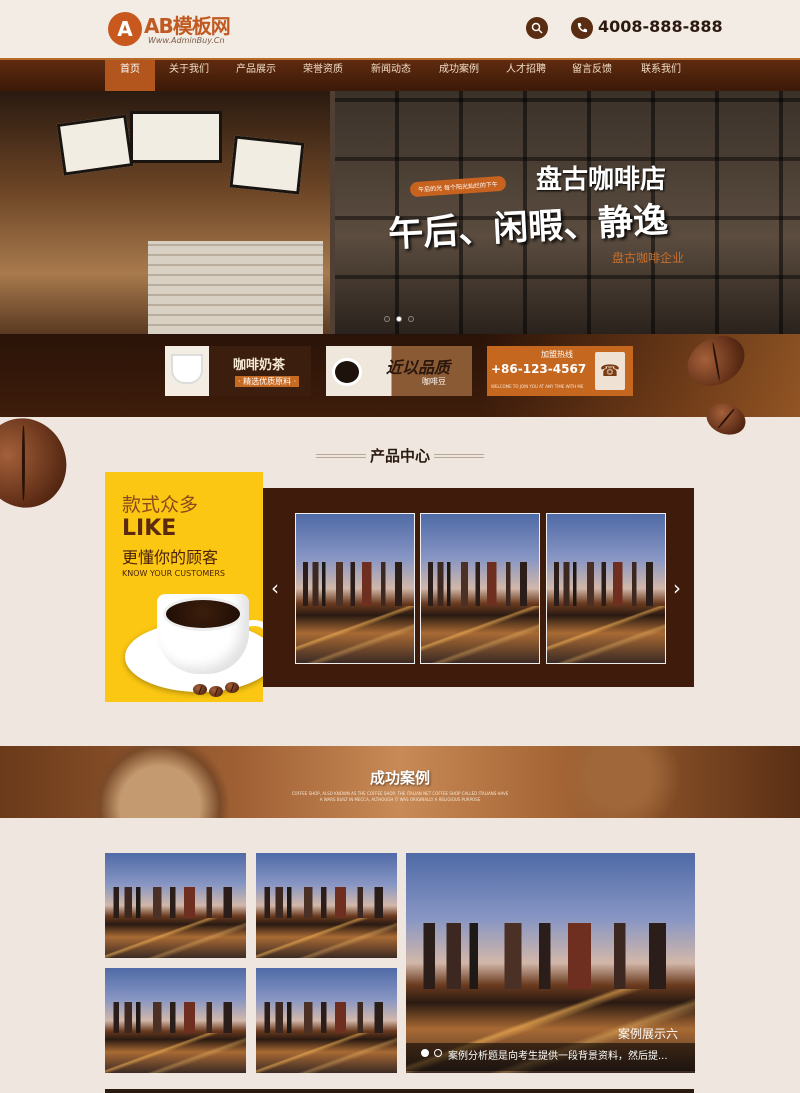 The height and width of the screenshot is (1093, 800). Describe the element at coordinates (203, 614) in the screenshot. I see `coffee-surface-image` at that location.